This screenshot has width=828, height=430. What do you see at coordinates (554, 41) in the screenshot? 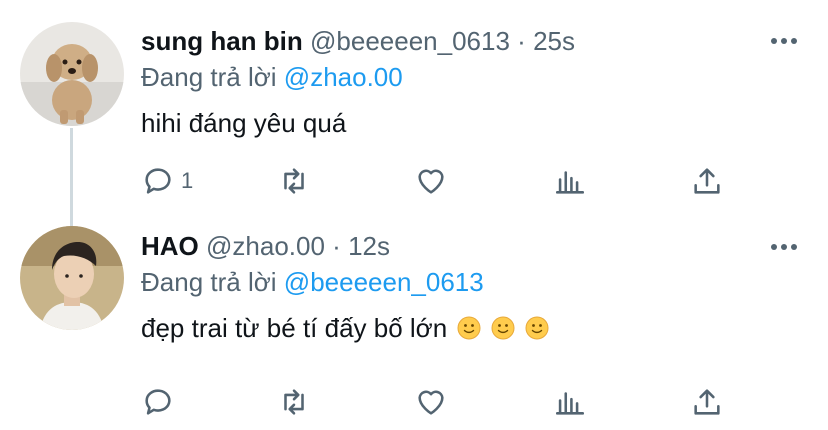
I see `timestamp: 25s` at bounding box center [554, 41].